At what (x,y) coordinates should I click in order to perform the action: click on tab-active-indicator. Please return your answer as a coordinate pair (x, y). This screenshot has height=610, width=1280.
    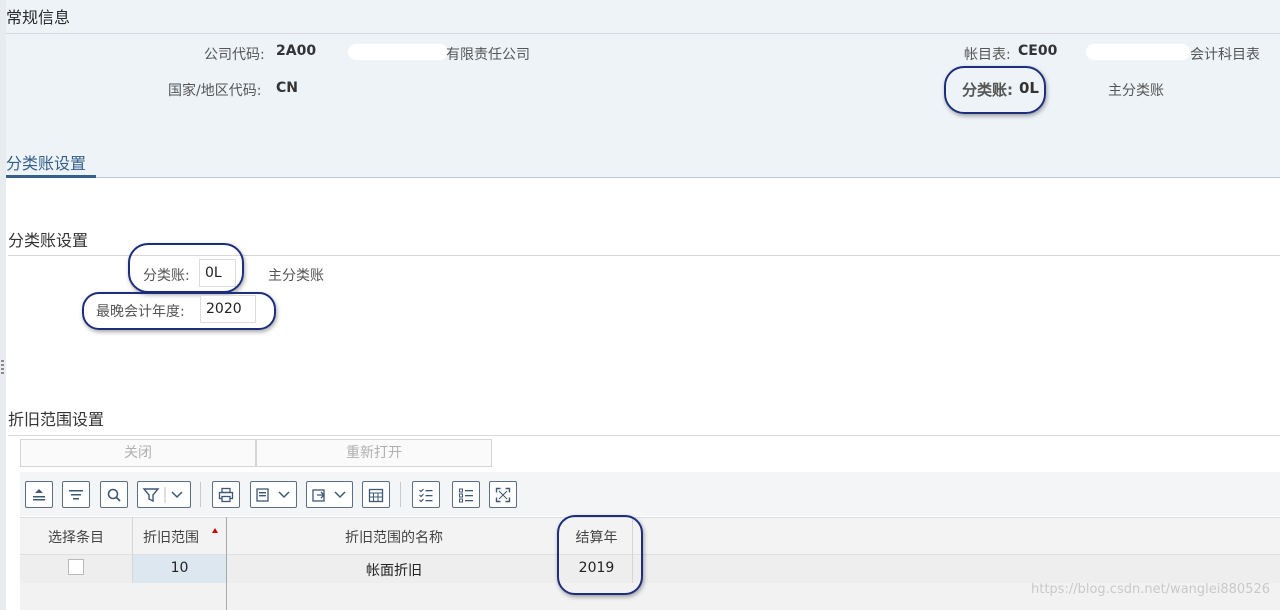
    Looking at the image, I should click on (51, 176).